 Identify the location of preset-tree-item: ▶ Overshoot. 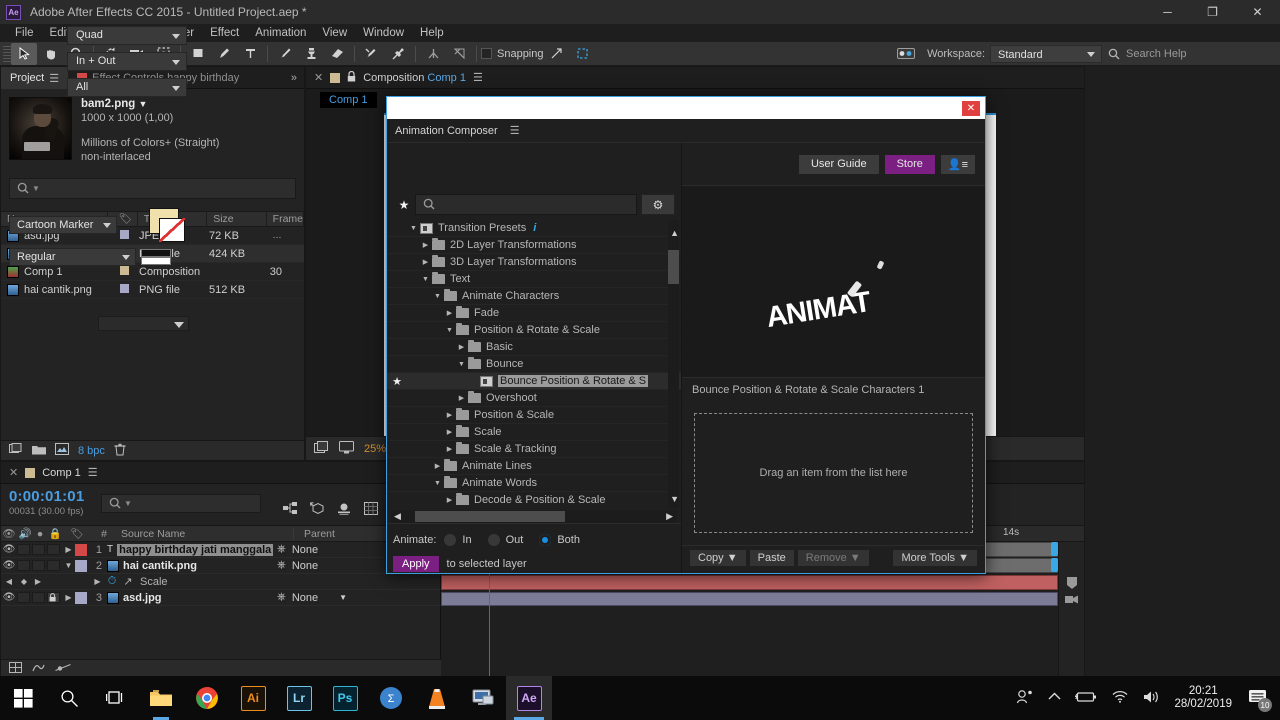
(534, 398).